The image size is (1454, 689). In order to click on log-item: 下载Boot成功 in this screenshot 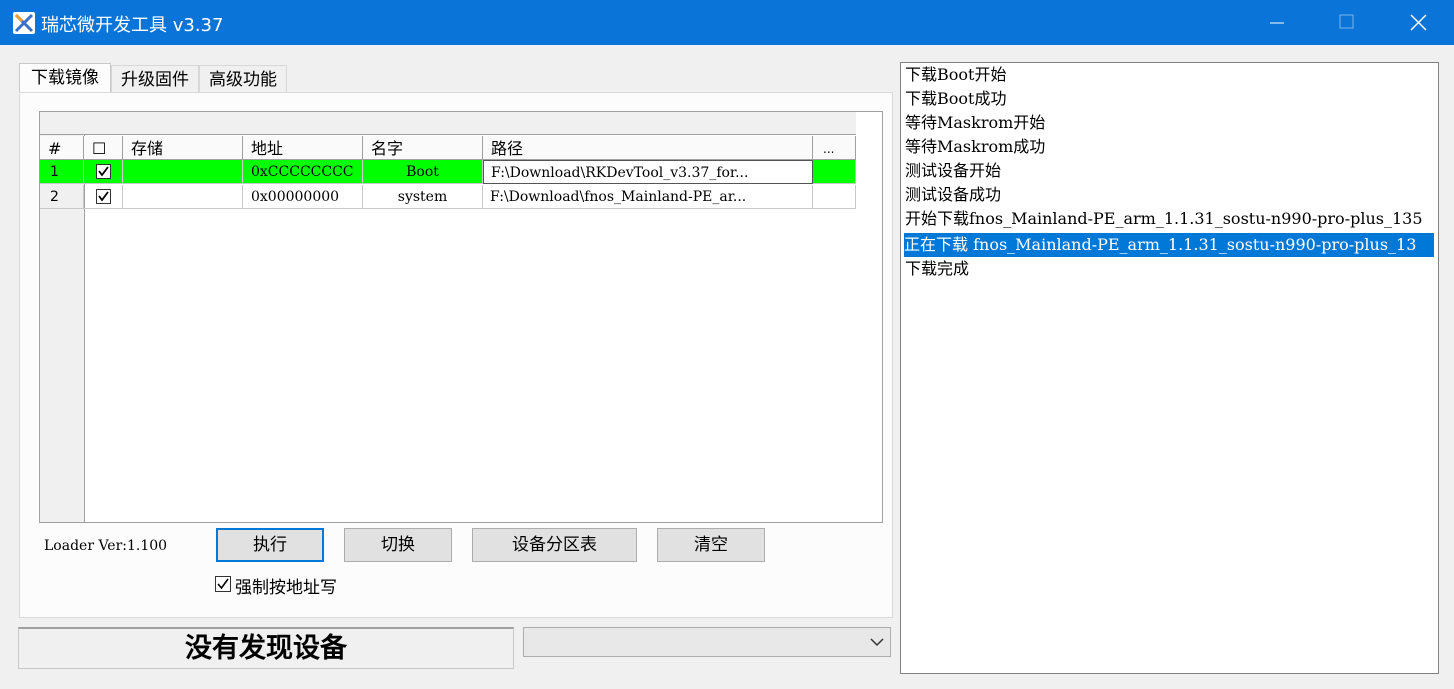, I will do `click(956, 98)`.